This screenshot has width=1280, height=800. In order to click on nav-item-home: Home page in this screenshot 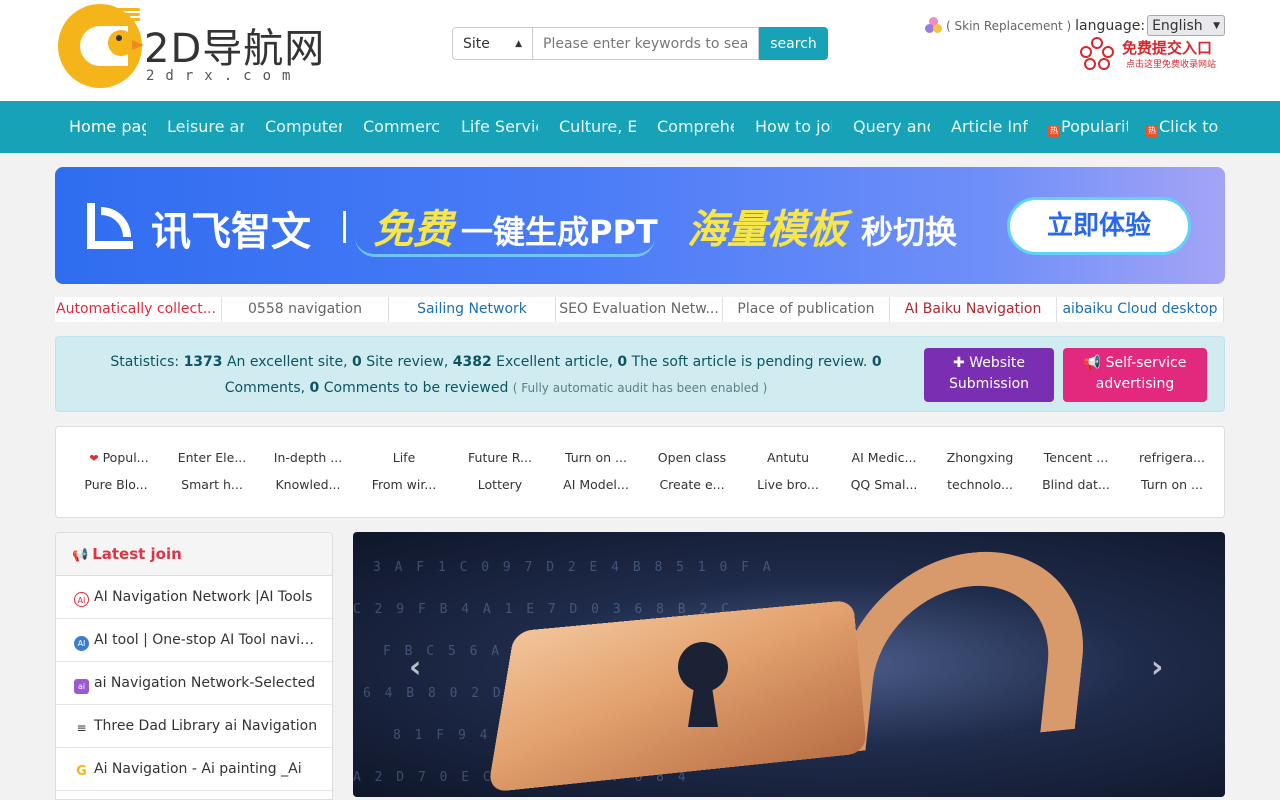, I will do `click(107, 127)`.